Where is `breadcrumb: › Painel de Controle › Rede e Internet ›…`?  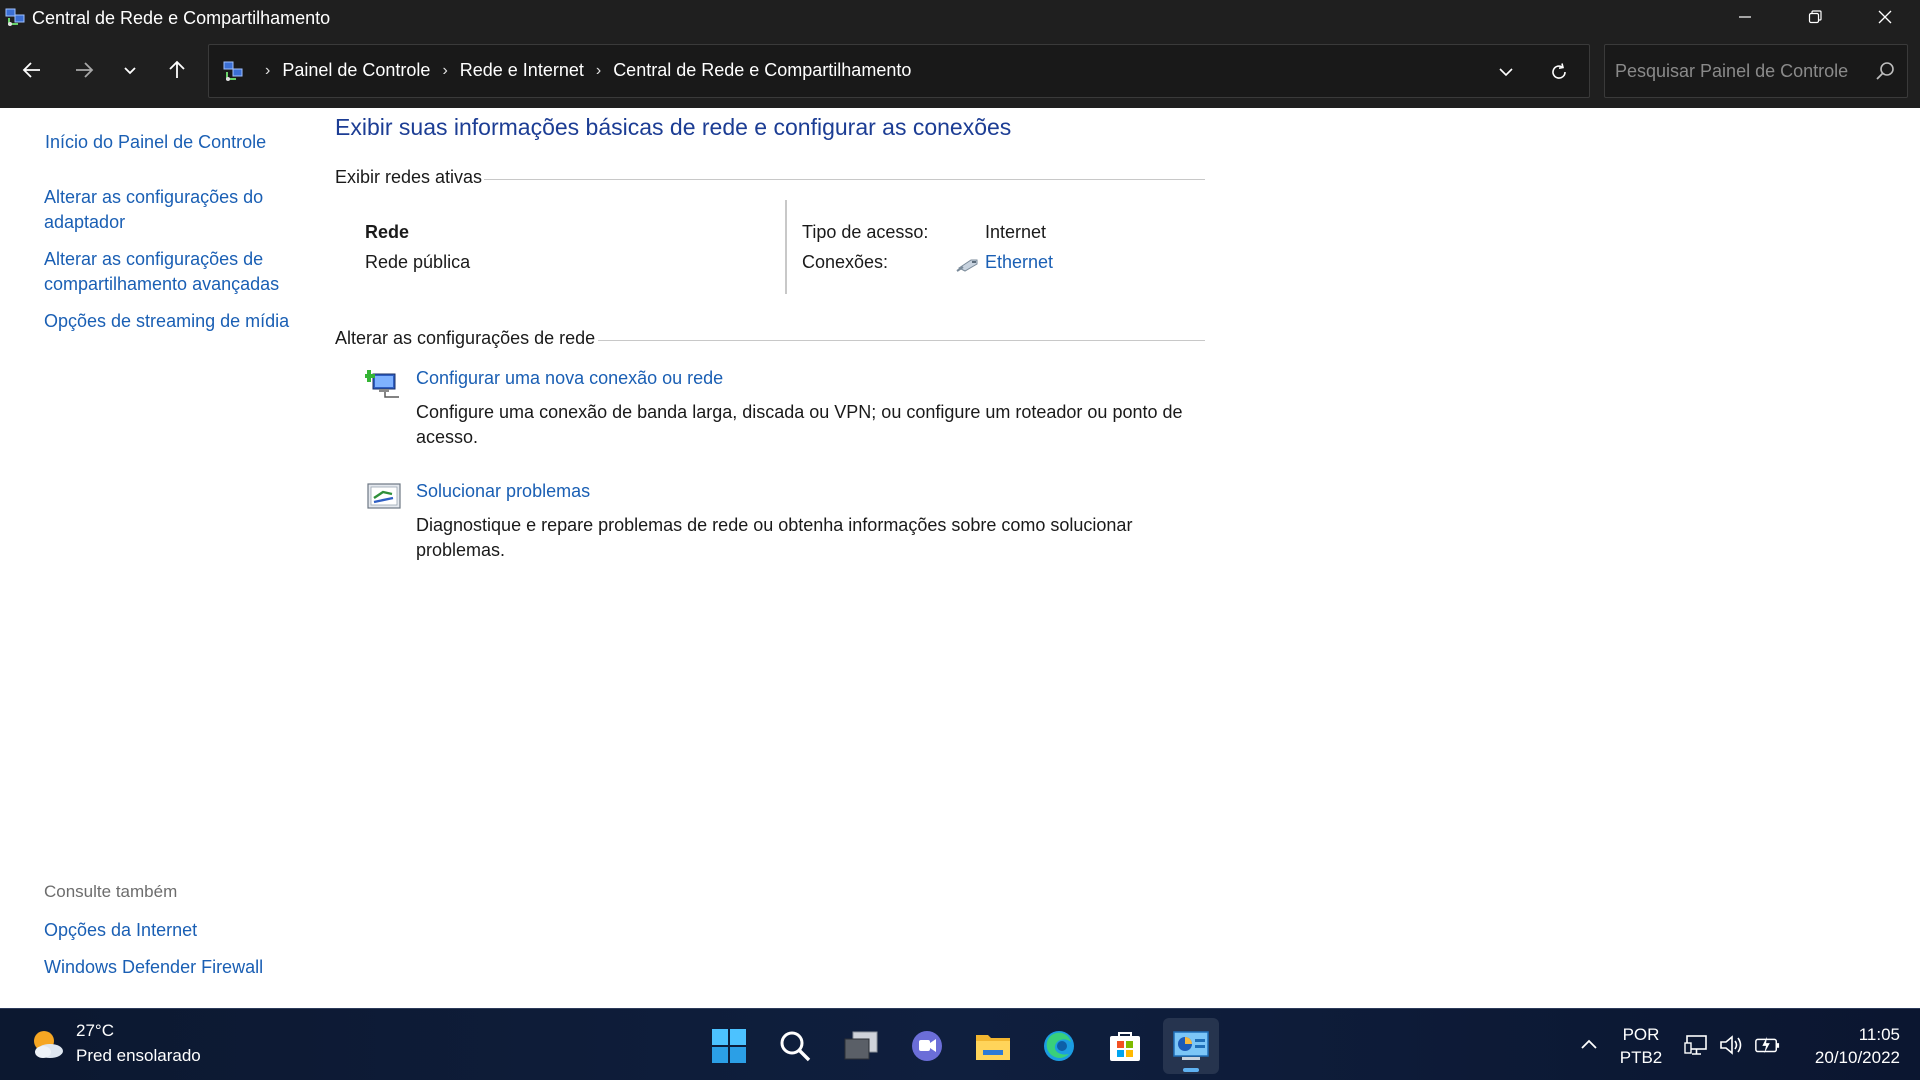 breadcrumb: › Painel de Controle › Rede e Internet ›… is located at coordinates (582, 70).